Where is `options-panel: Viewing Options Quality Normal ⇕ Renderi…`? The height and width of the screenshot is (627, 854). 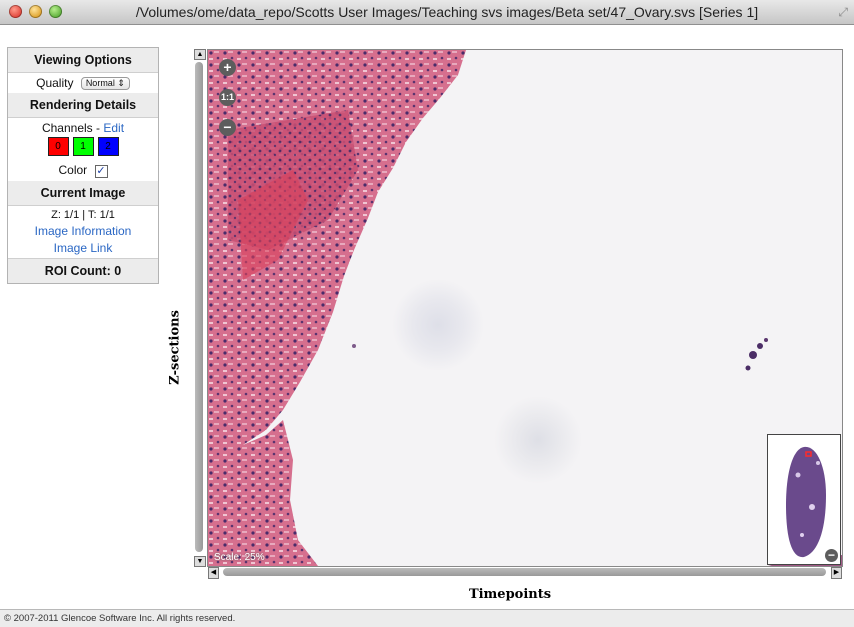
options-panel: Viewing Options Quality Normal ⇕ Renderi… is located at coordinates (83, 165).